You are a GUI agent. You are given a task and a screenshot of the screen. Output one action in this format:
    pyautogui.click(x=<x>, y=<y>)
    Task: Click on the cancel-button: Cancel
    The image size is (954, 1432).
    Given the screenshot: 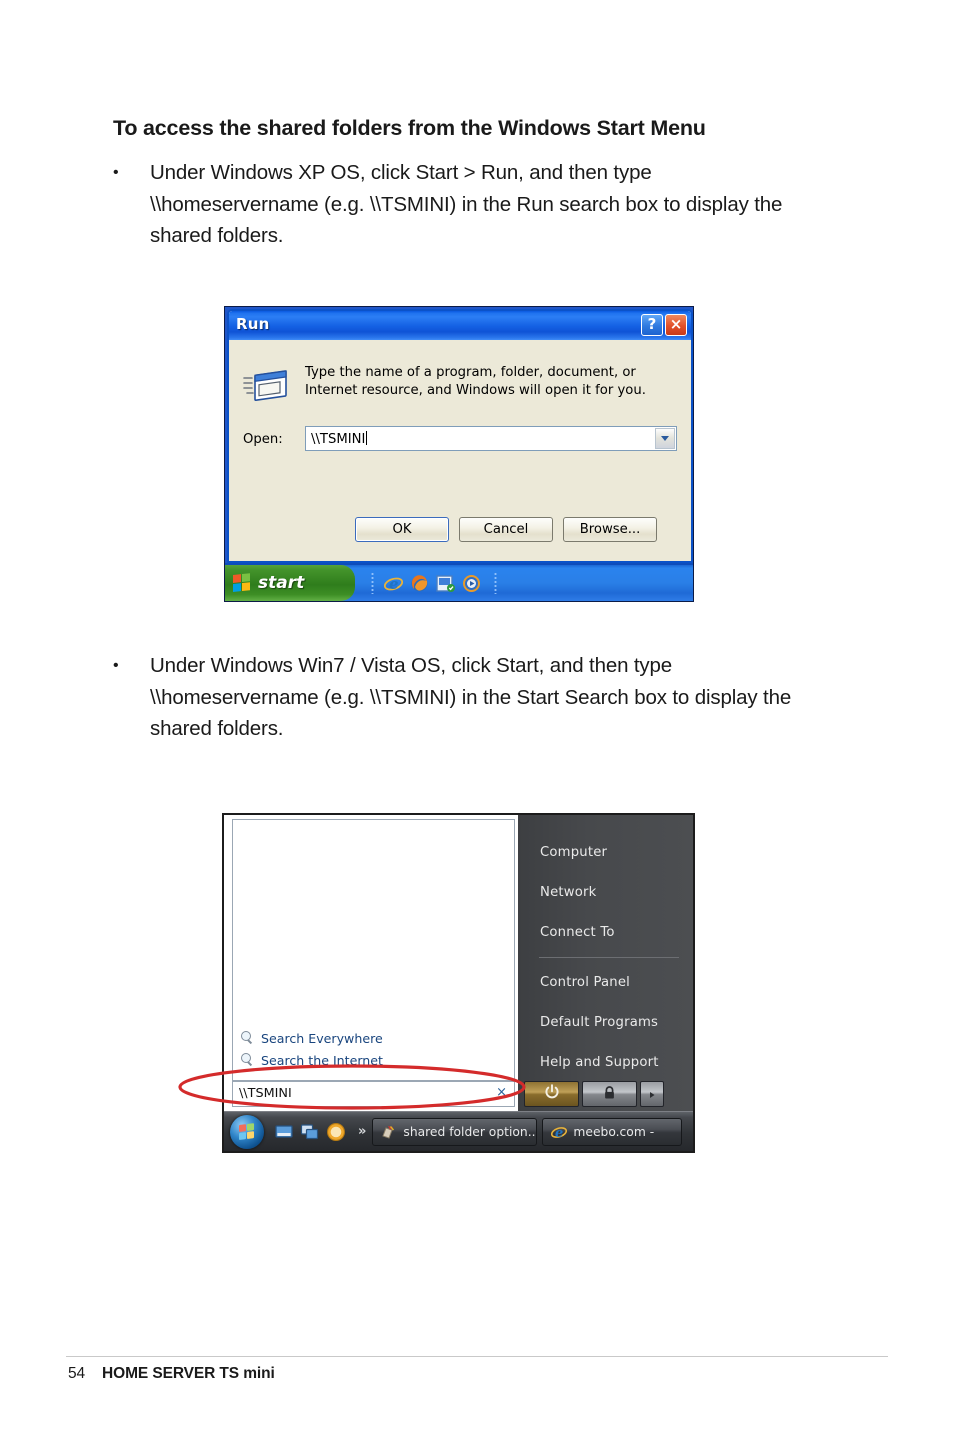 What is the action you would take?
    pyautogui.click(x=506, y=529)
    